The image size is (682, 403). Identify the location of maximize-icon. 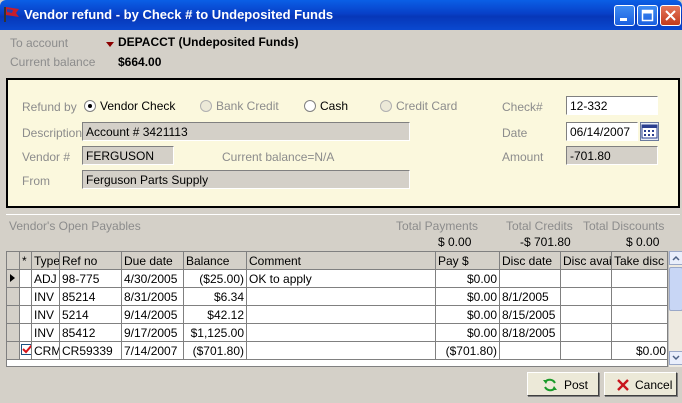
(647, 15).